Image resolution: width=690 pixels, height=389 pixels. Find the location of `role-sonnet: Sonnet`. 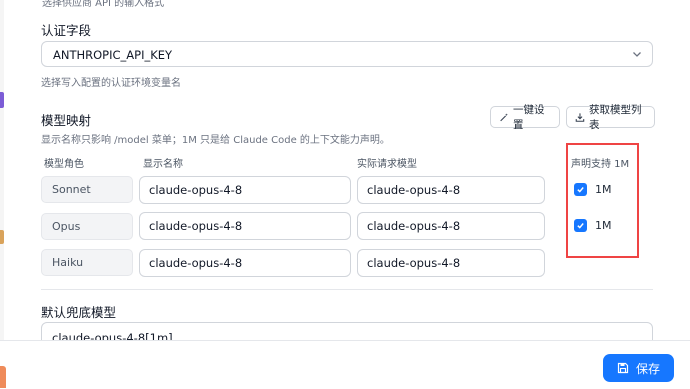

role-sonnet: Sonnet is located at coordinates (87, 189).